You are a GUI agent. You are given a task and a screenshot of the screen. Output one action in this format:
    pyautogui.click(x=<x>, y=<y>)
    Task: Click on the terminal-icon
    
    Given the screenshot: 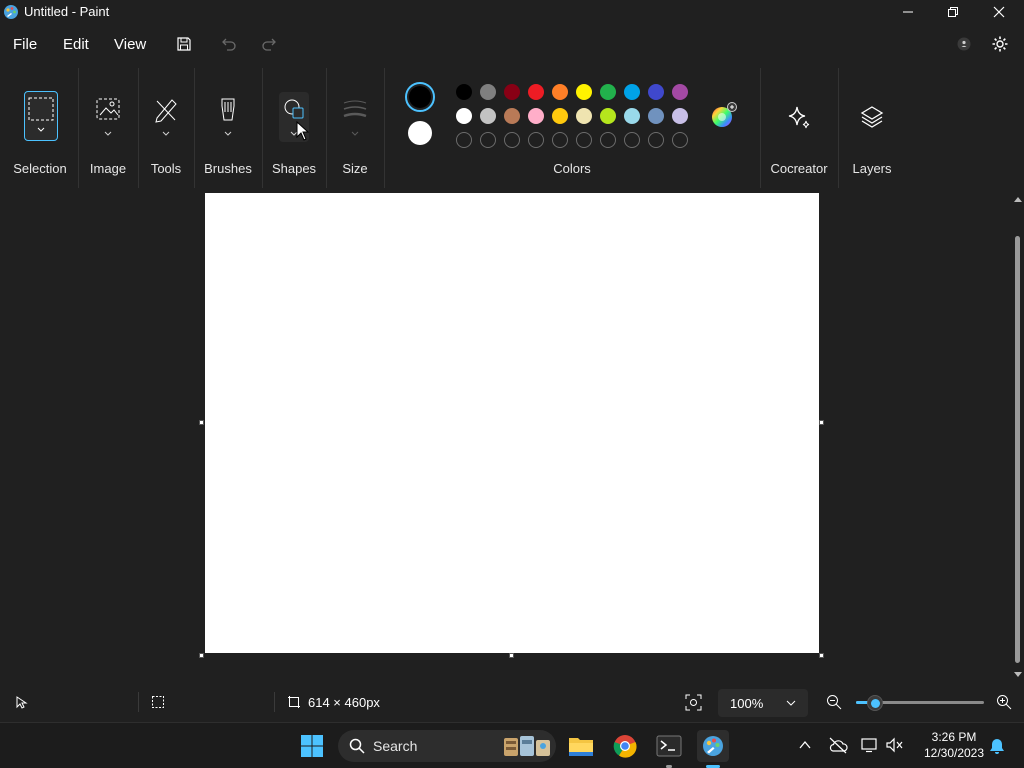 What is the action you would take?
    pyautogui.click(x=669, y=746)
    